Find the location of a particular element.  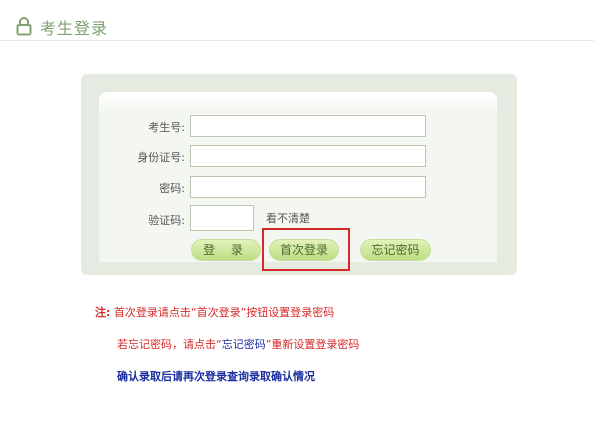

field-row-captcha: 验证码: 看不清楚 is located at coordinates (298, 218).